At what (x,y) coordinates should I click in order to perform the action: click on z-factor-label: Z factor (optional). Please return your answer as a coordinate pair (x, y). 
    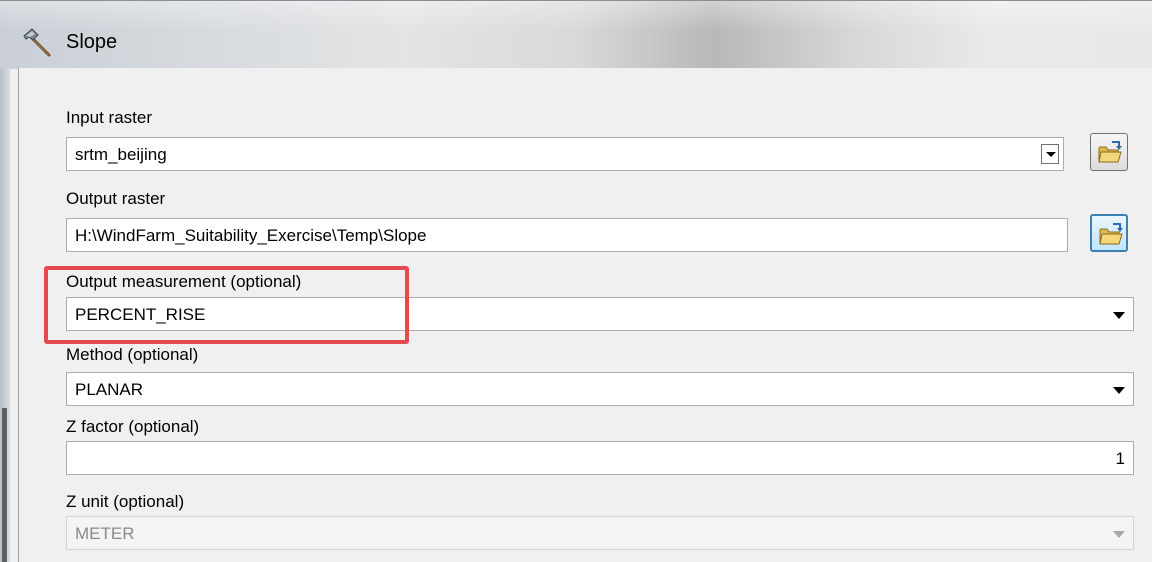
    Looking at the image, I should click on (133, 426).